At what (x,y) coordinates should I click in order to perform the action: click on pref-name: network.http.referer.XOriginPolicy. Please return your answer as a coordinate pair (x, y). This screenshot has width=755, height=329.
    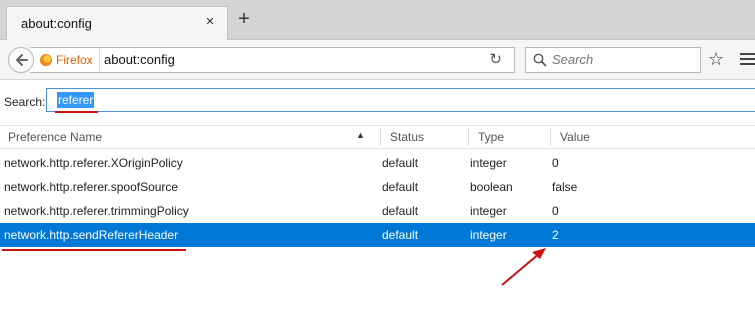
    Looking at the image, I should click on (93, 163).